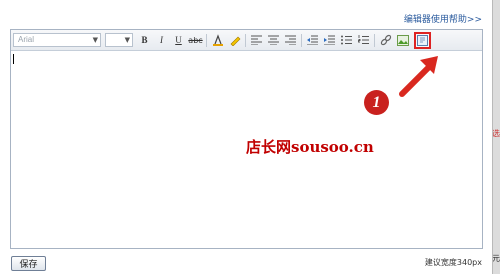 This screenshot has width=500, height=274. I want to click on indent-button, so click(329, 40).